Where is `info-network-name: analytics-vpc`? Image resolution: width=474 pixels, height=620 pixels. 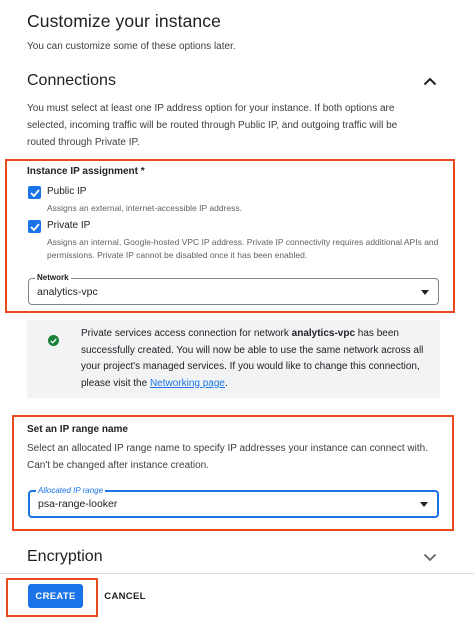
info-network-name: analytics-vpc is located at coordinates (323, 333).